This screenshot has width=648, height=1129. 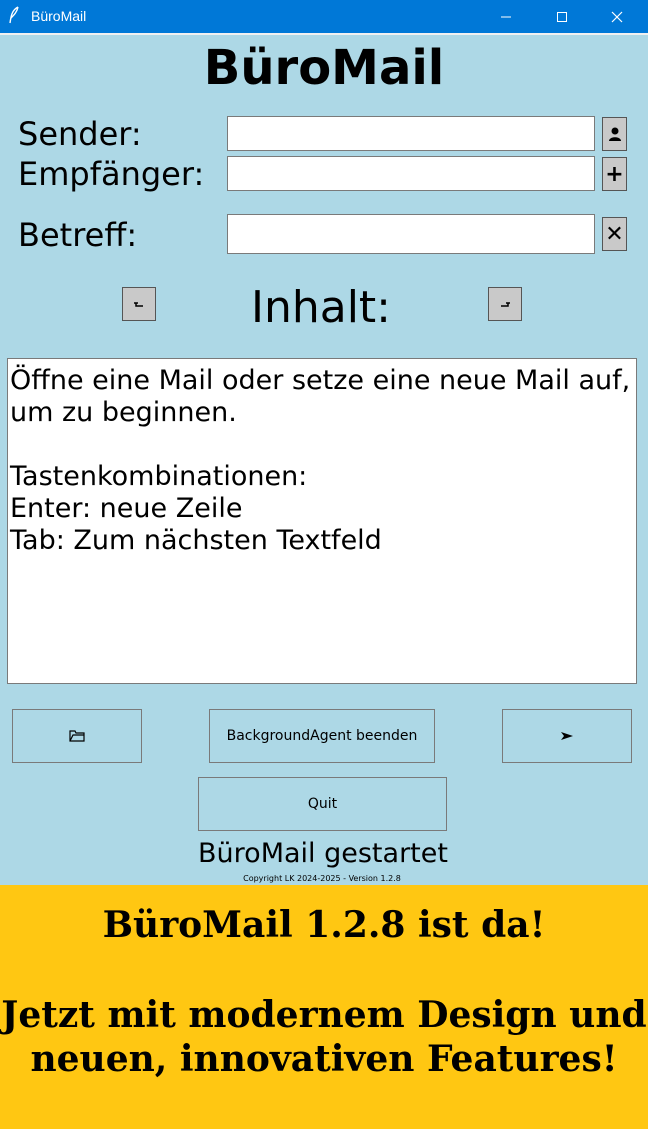 What do you see at coordinates (614, 174) in the screenshot?
I see `add-recipient-button: +` at bounding box center [614, 174].